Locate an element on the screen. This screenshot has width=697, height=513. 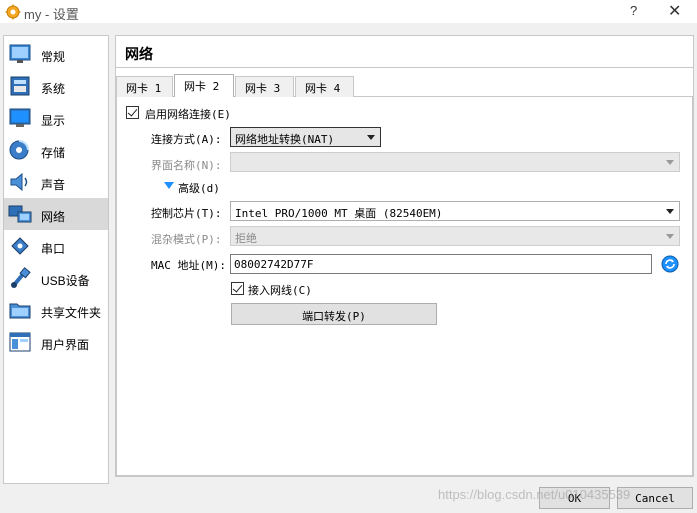
sidebar-item-user-interface: 用户界面 is located at coordinates (56, 342).